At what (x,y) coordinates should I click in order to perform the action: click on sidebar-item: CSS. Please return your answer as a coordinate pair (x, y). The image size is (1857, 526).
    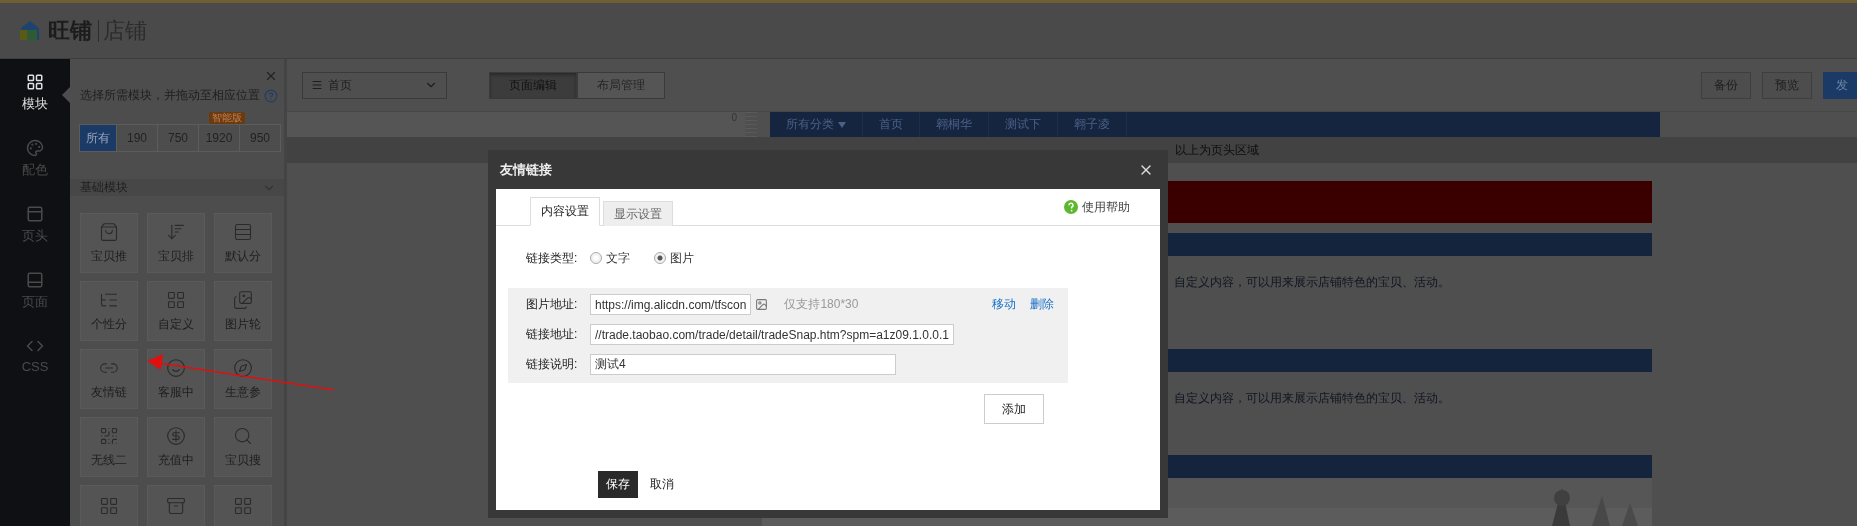
    Looking at the image, I should click on (35, 355).